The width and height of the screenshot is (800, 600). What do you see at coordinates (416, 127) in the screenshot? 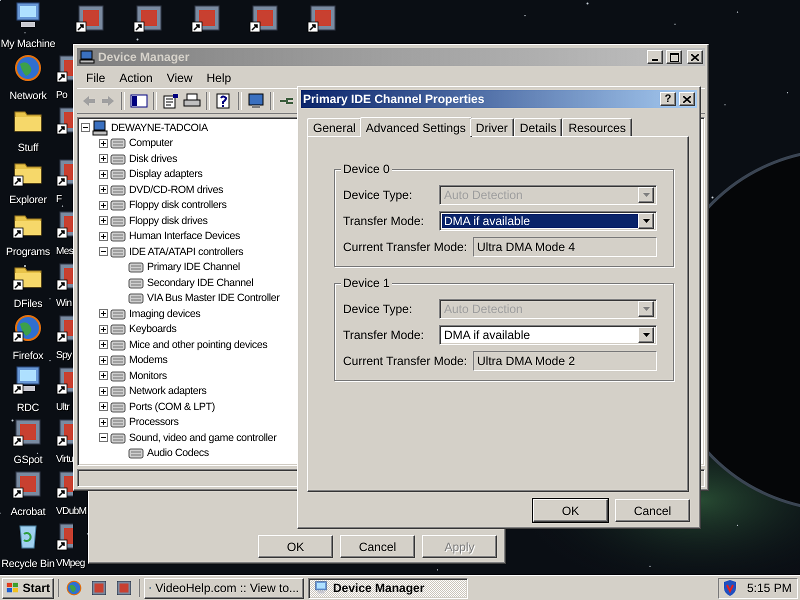
I see `tab: Advanced Settings` at bounding box center [416, 127].